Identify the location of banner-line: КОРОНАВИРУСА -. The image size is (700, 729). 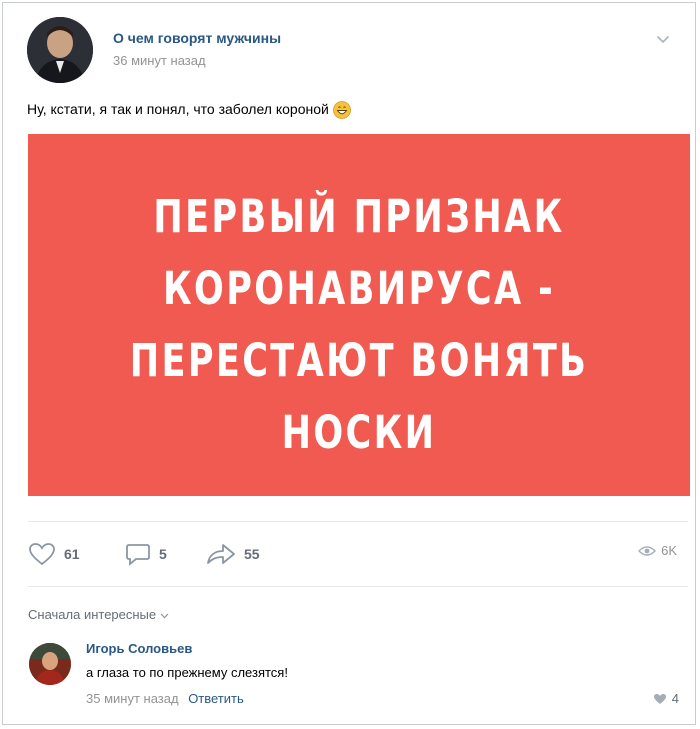
(359, 288).